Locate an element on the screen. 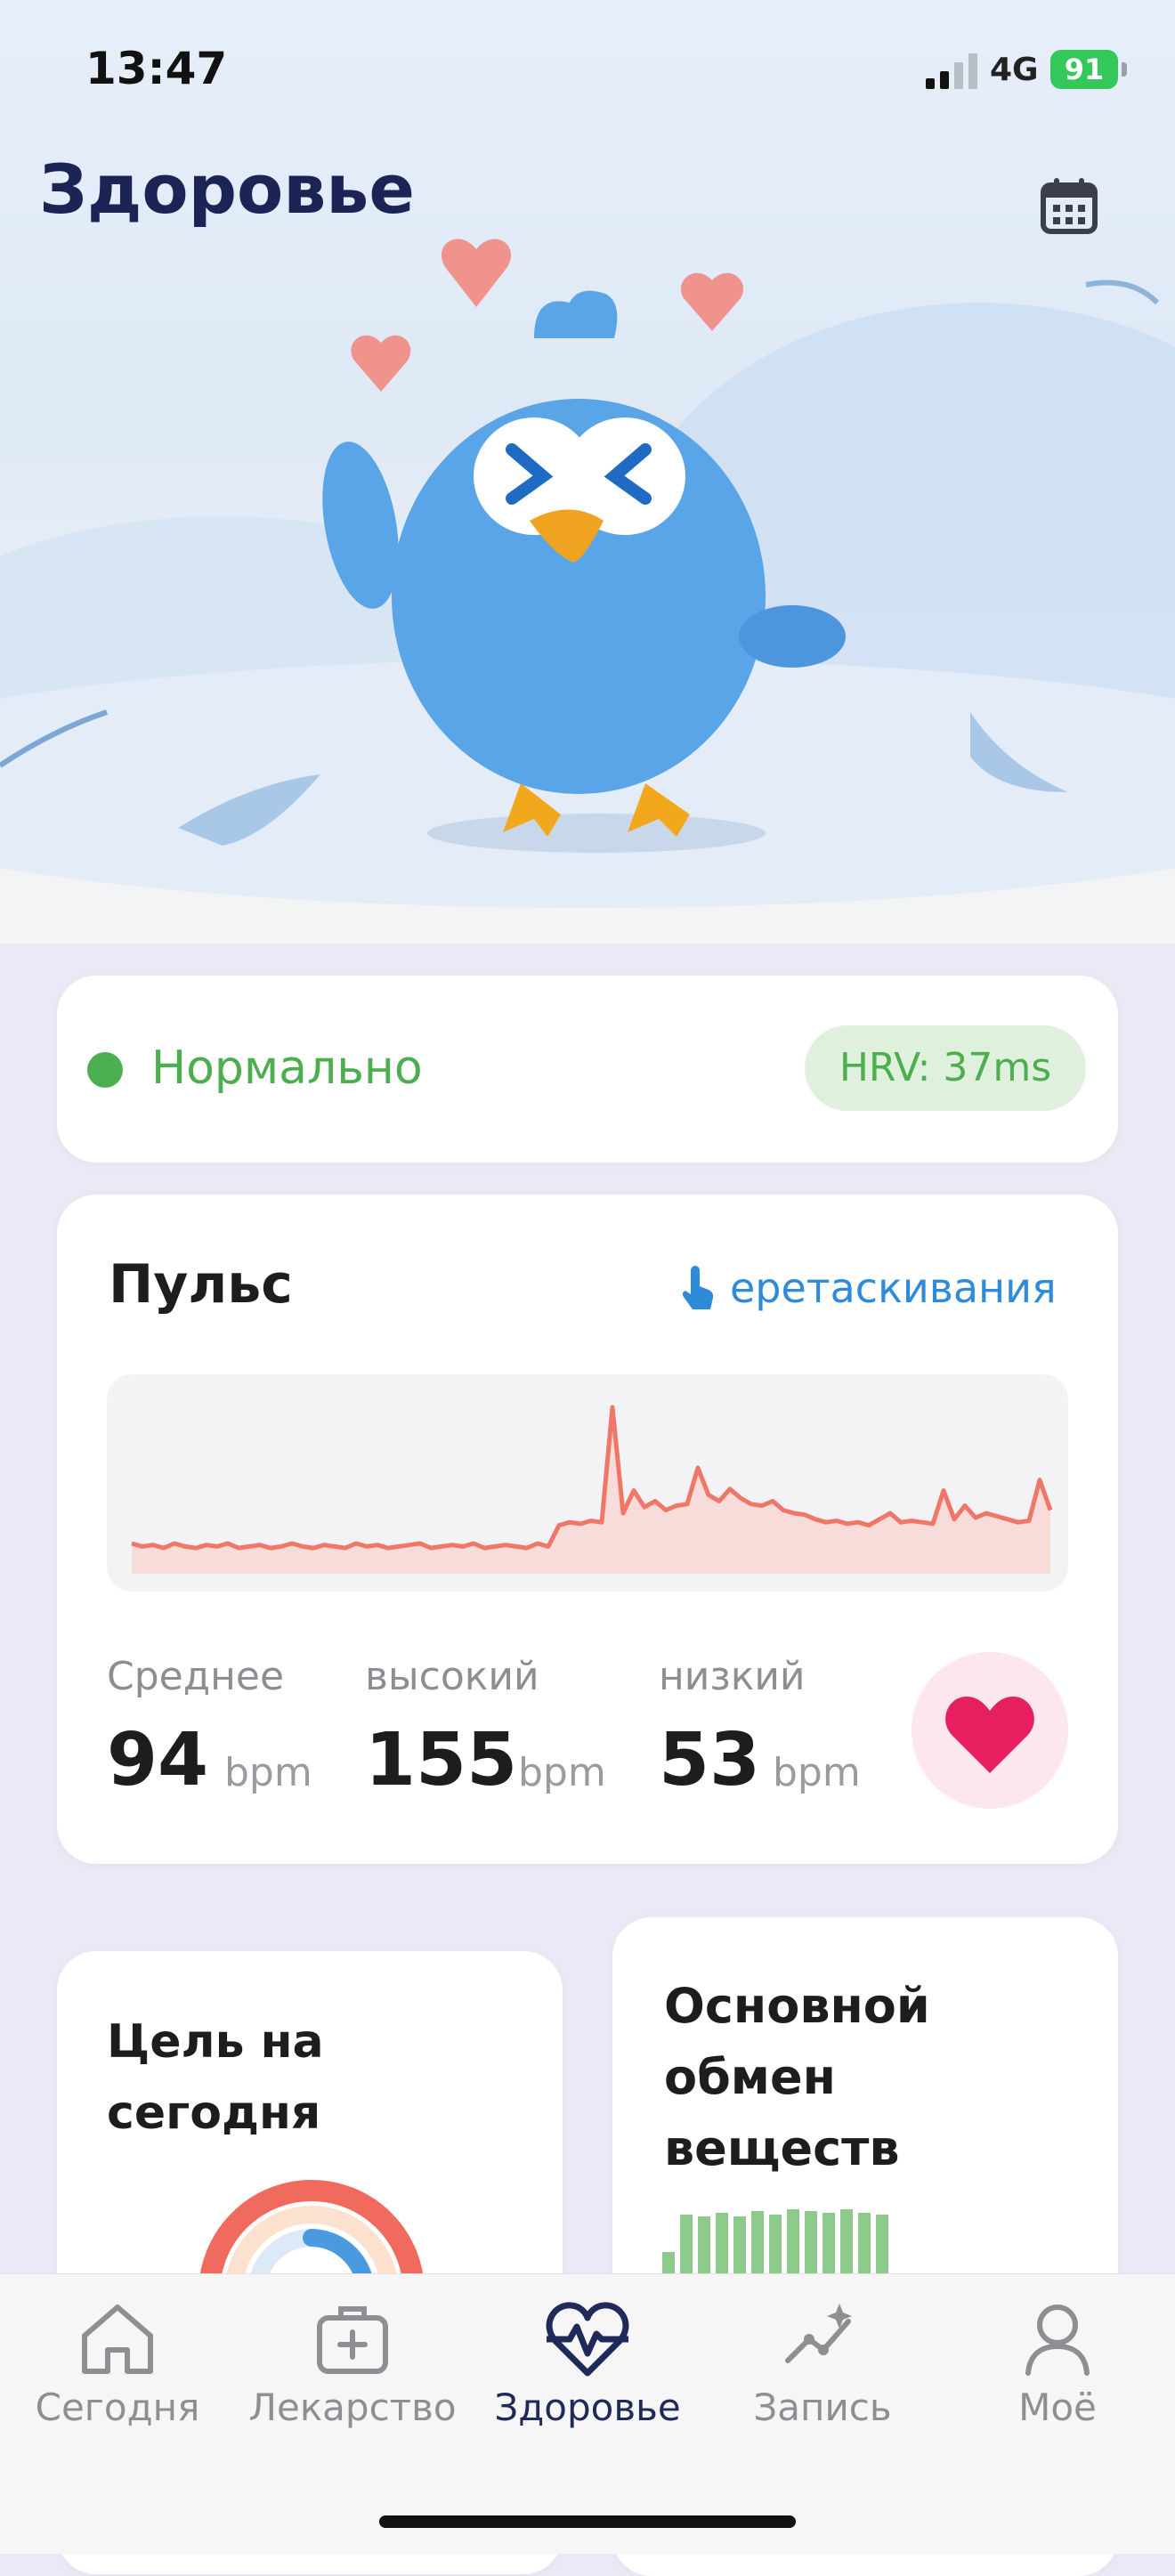 This screenshot has height=2576, width=1175. battery-icon: 91 is located at coordinates (1084, 69).